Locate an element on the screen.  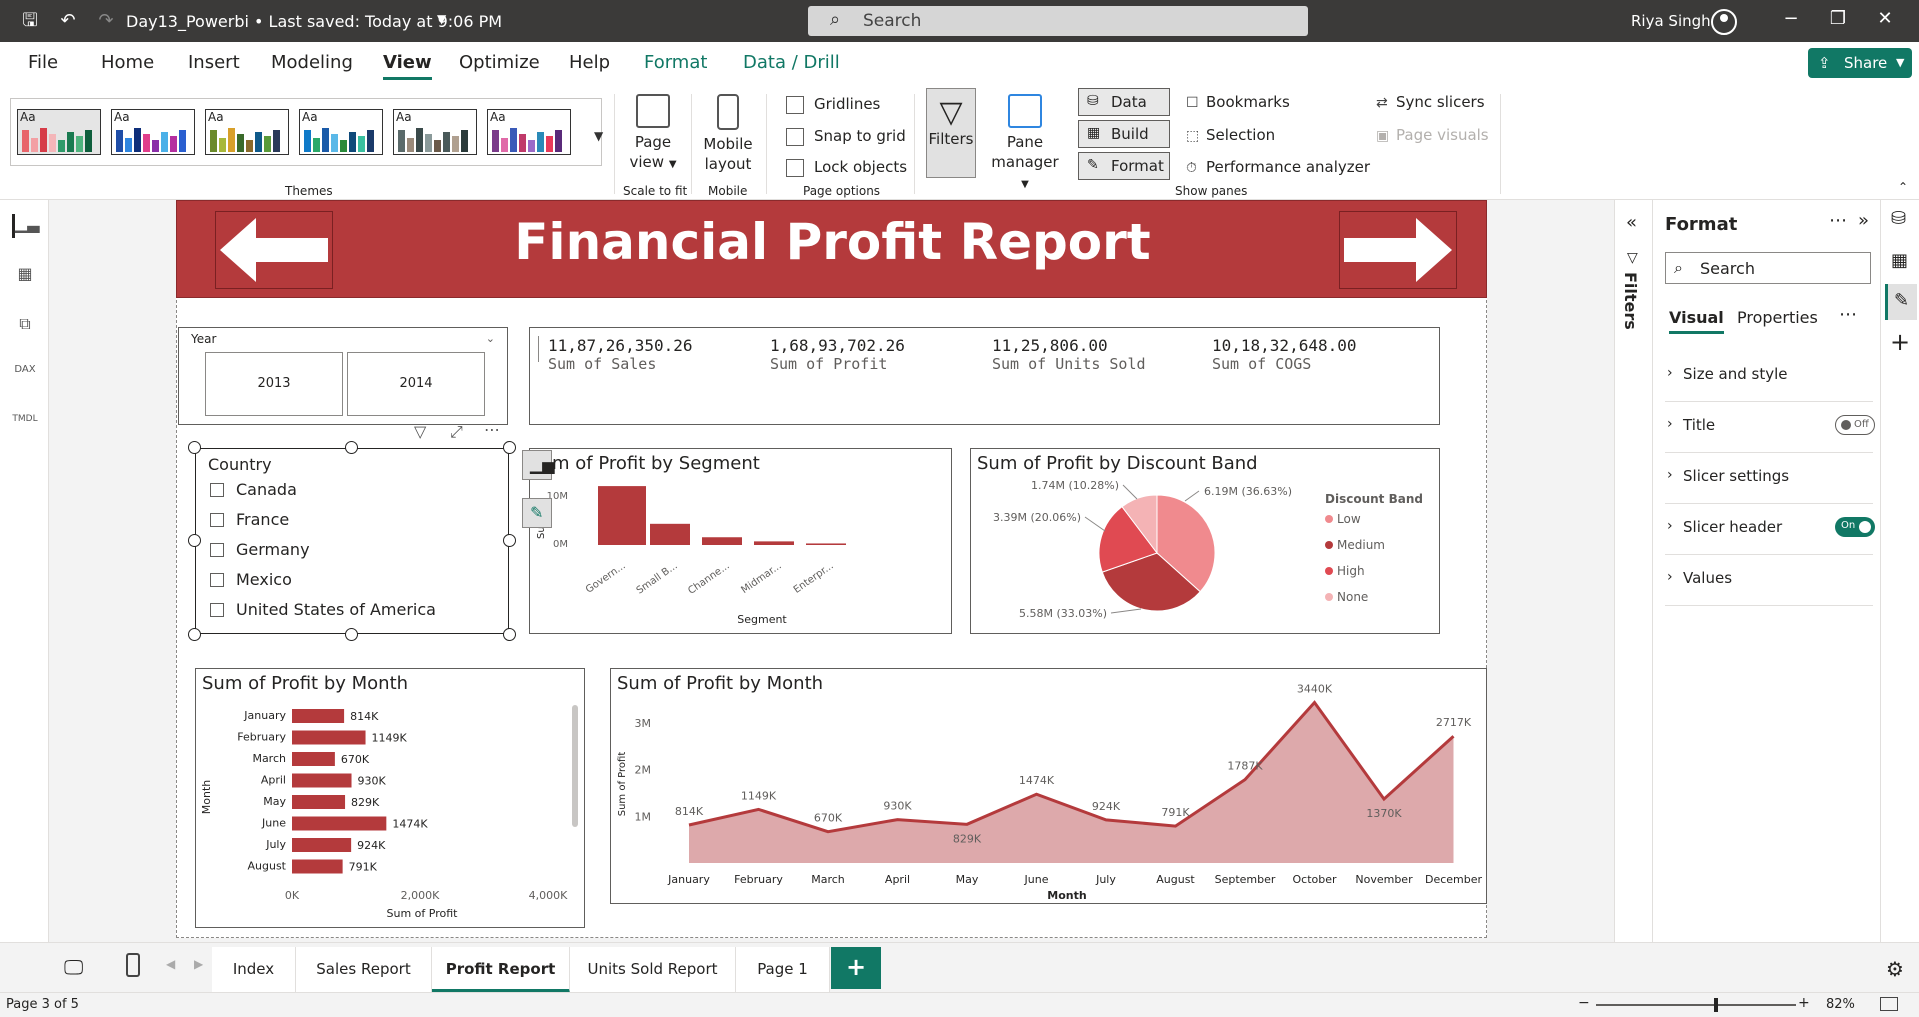
zoom-out-icon: − is located at coordinates (1584, 1003).